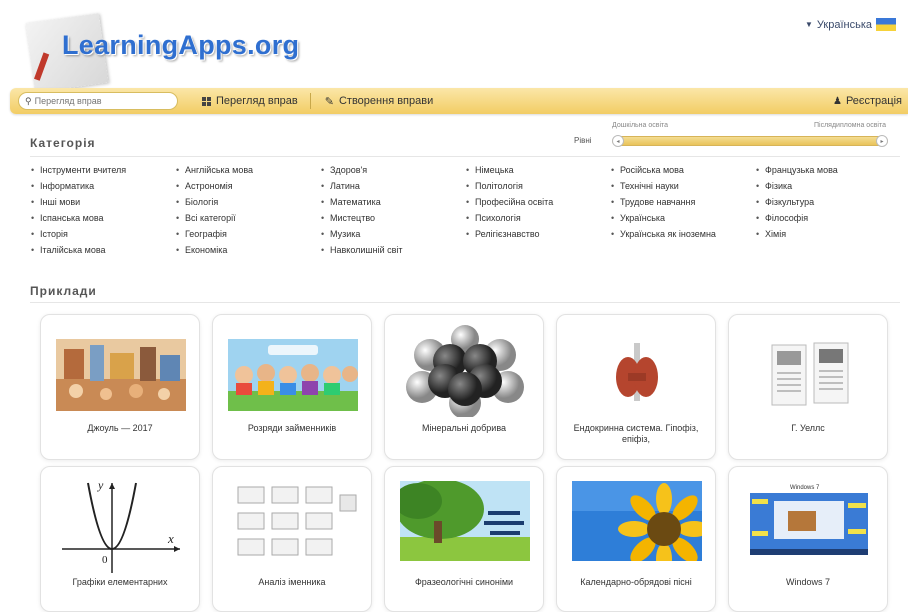 The width and height of the screenshot is (908, 612). What do you see at coordinates (873, 101) in the screenshot?
I see `register-label: Реєстрація` at bounding box center [873, 101].